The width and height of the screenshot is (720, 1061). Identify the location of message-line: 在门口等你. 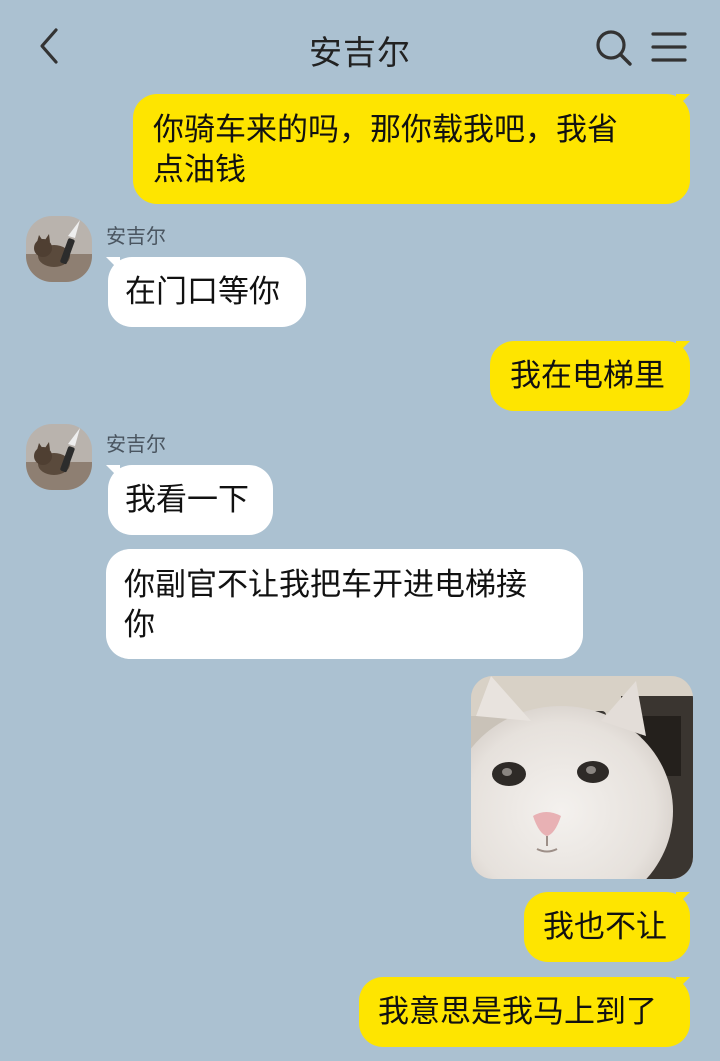
(202, 292).